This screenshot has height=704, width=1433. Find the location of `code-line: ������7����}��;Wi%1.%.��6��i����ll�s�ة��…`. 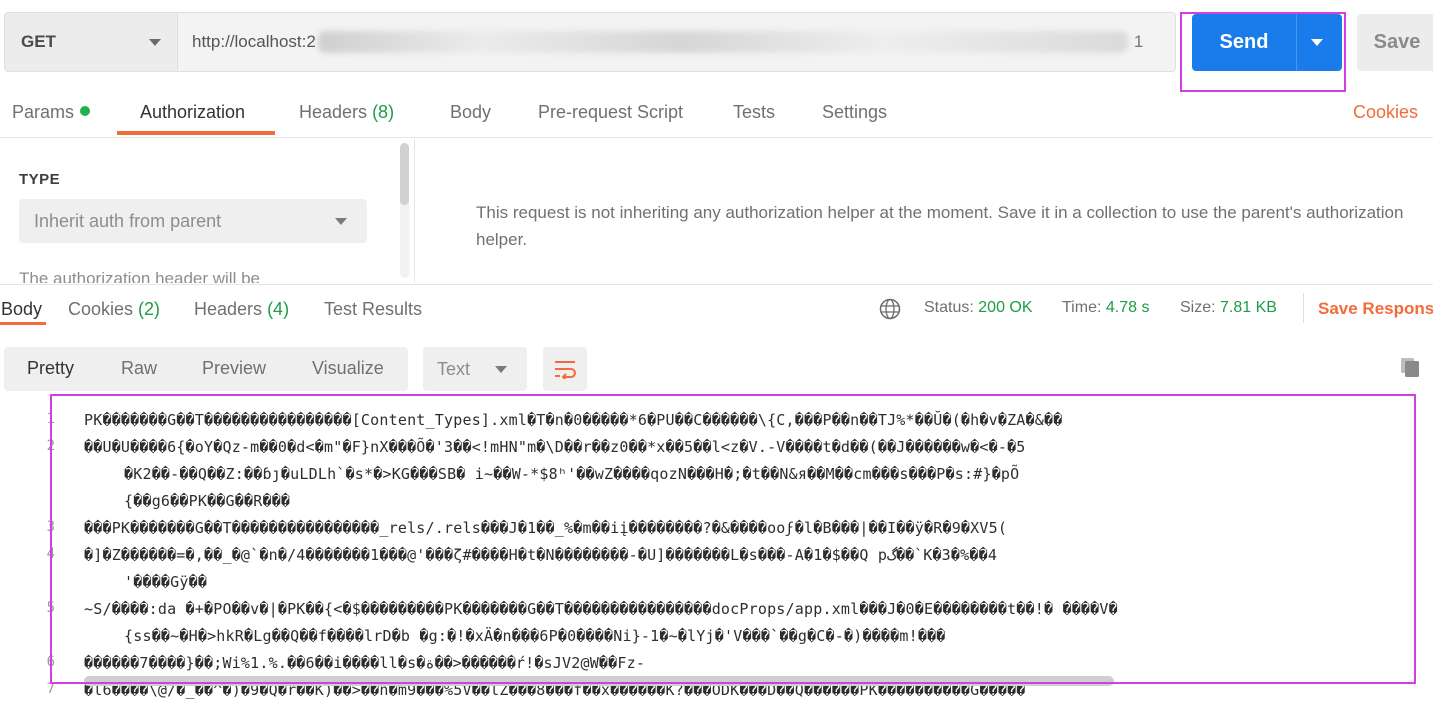

code-line: ������7����}��;Wi%1.%.��6��i����ll�s�ة��… is located at coordinates (365, 663).